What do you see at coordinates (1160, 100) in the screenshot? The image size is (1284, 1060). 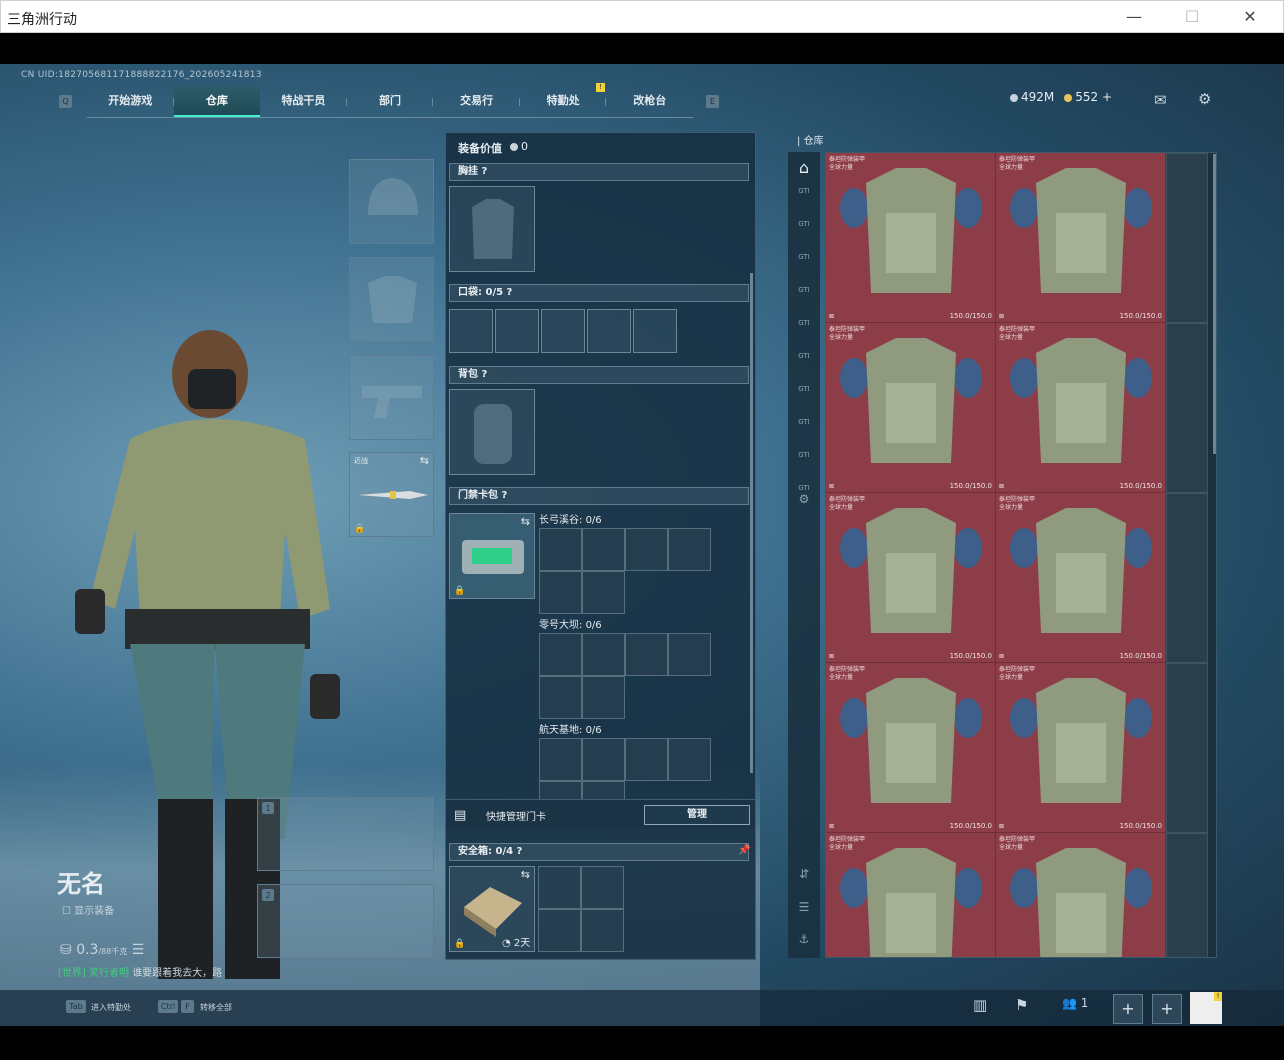 I see `mail-icon: ✉` at bounding box center [1160, 100].